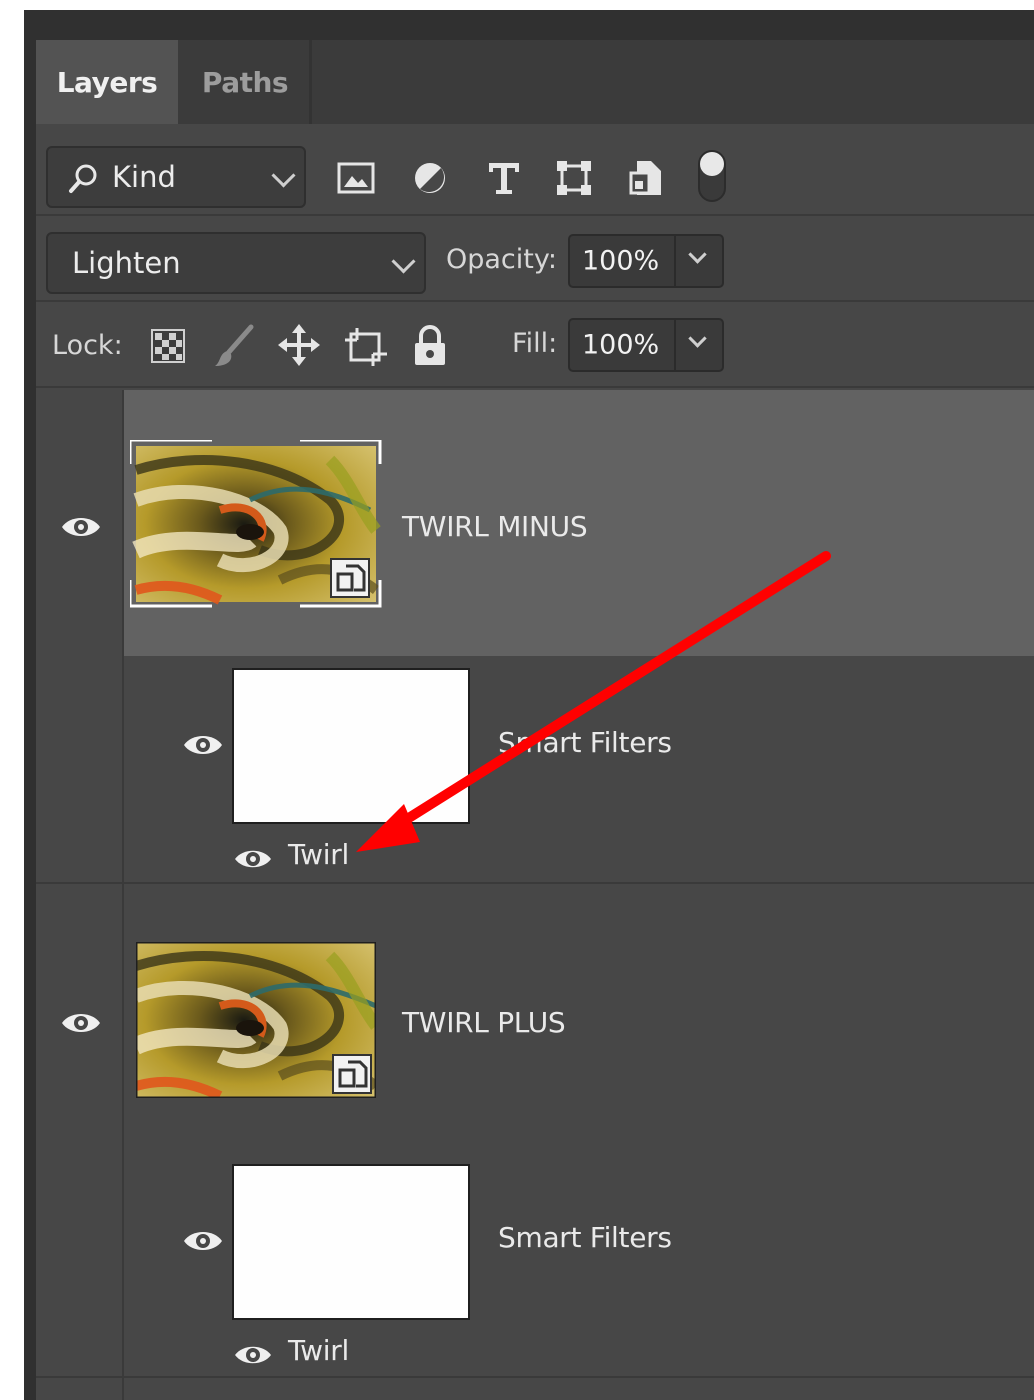  I want to click on image-filter-icon, so click(356, 178).